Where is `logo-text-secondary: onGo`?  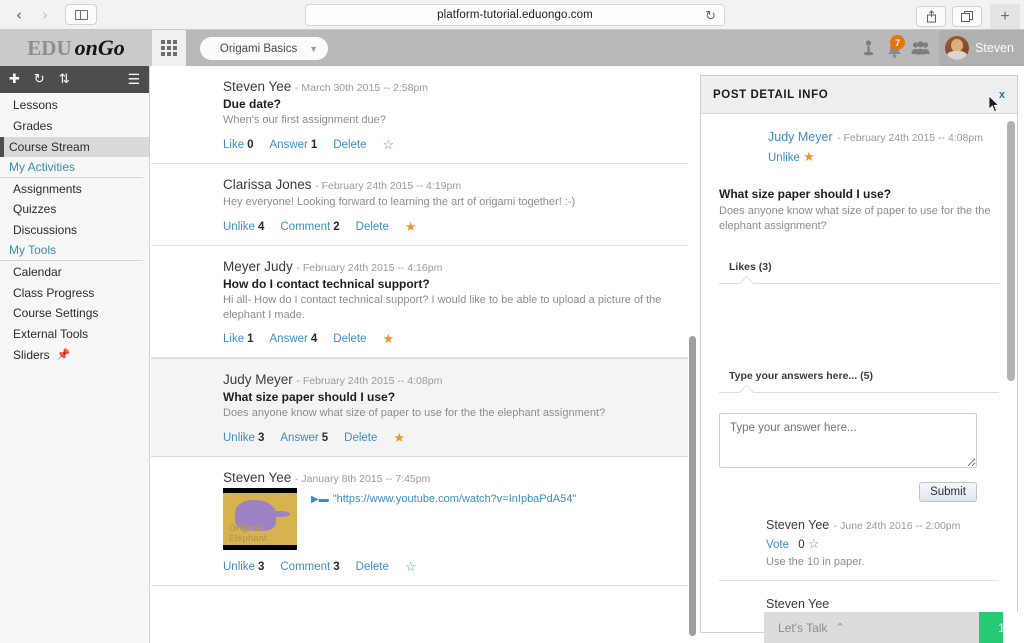
logo-text-secondary: onGo is located at coordinates (99, 47).